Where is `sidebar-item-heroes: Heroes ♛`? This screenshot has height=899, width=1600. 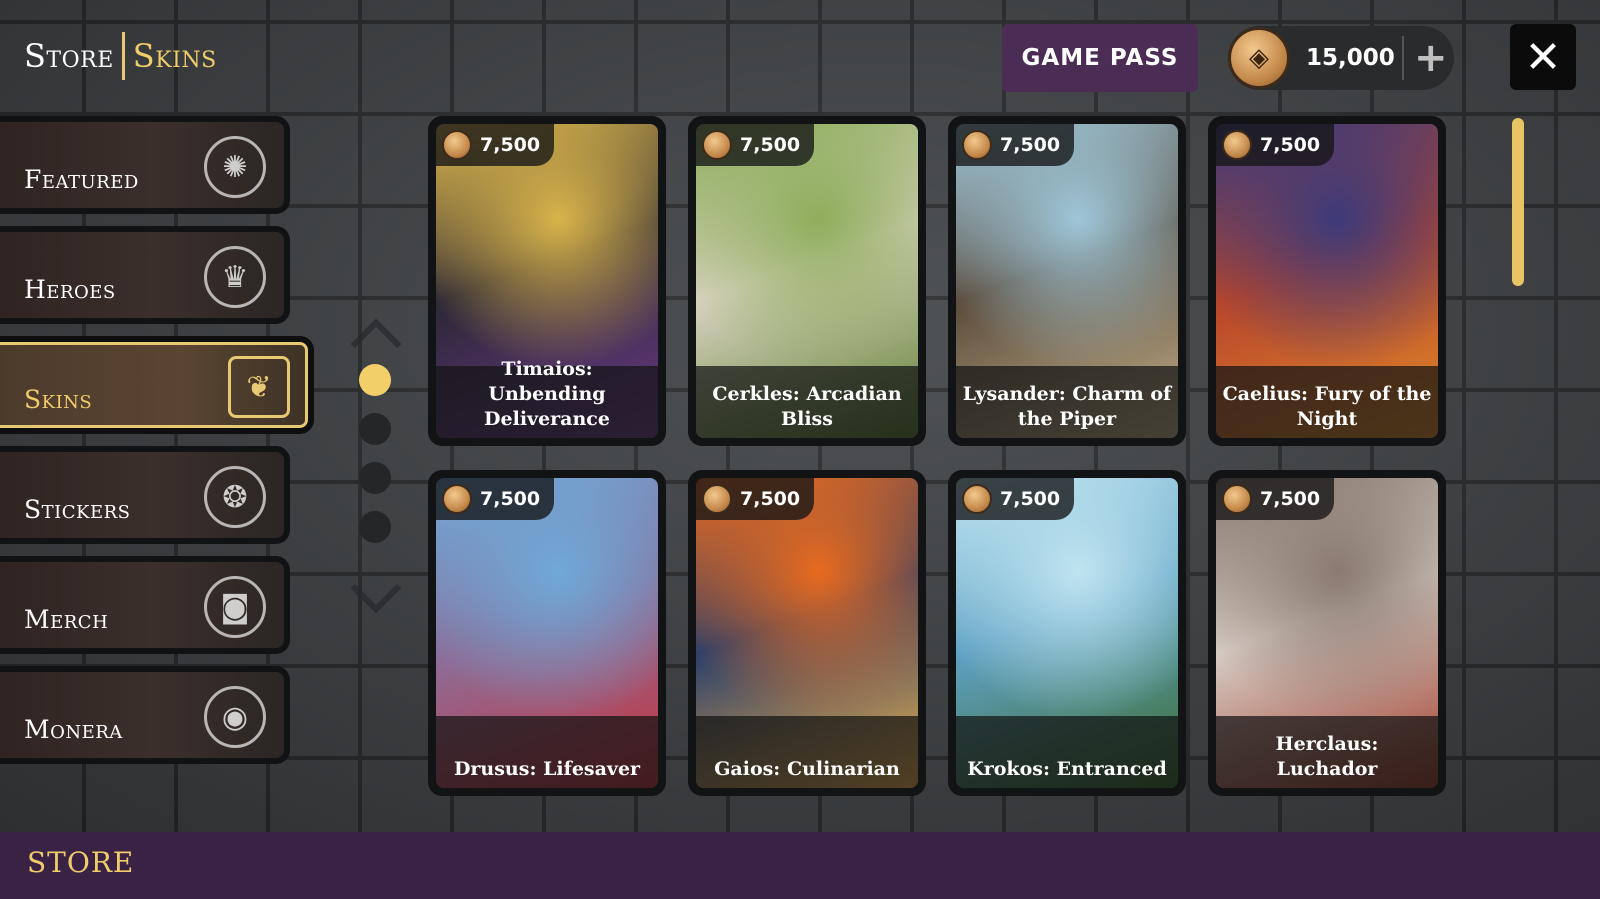
sidebar-item-heroes: Heroes ♛ is located at coordinates (145, 275).